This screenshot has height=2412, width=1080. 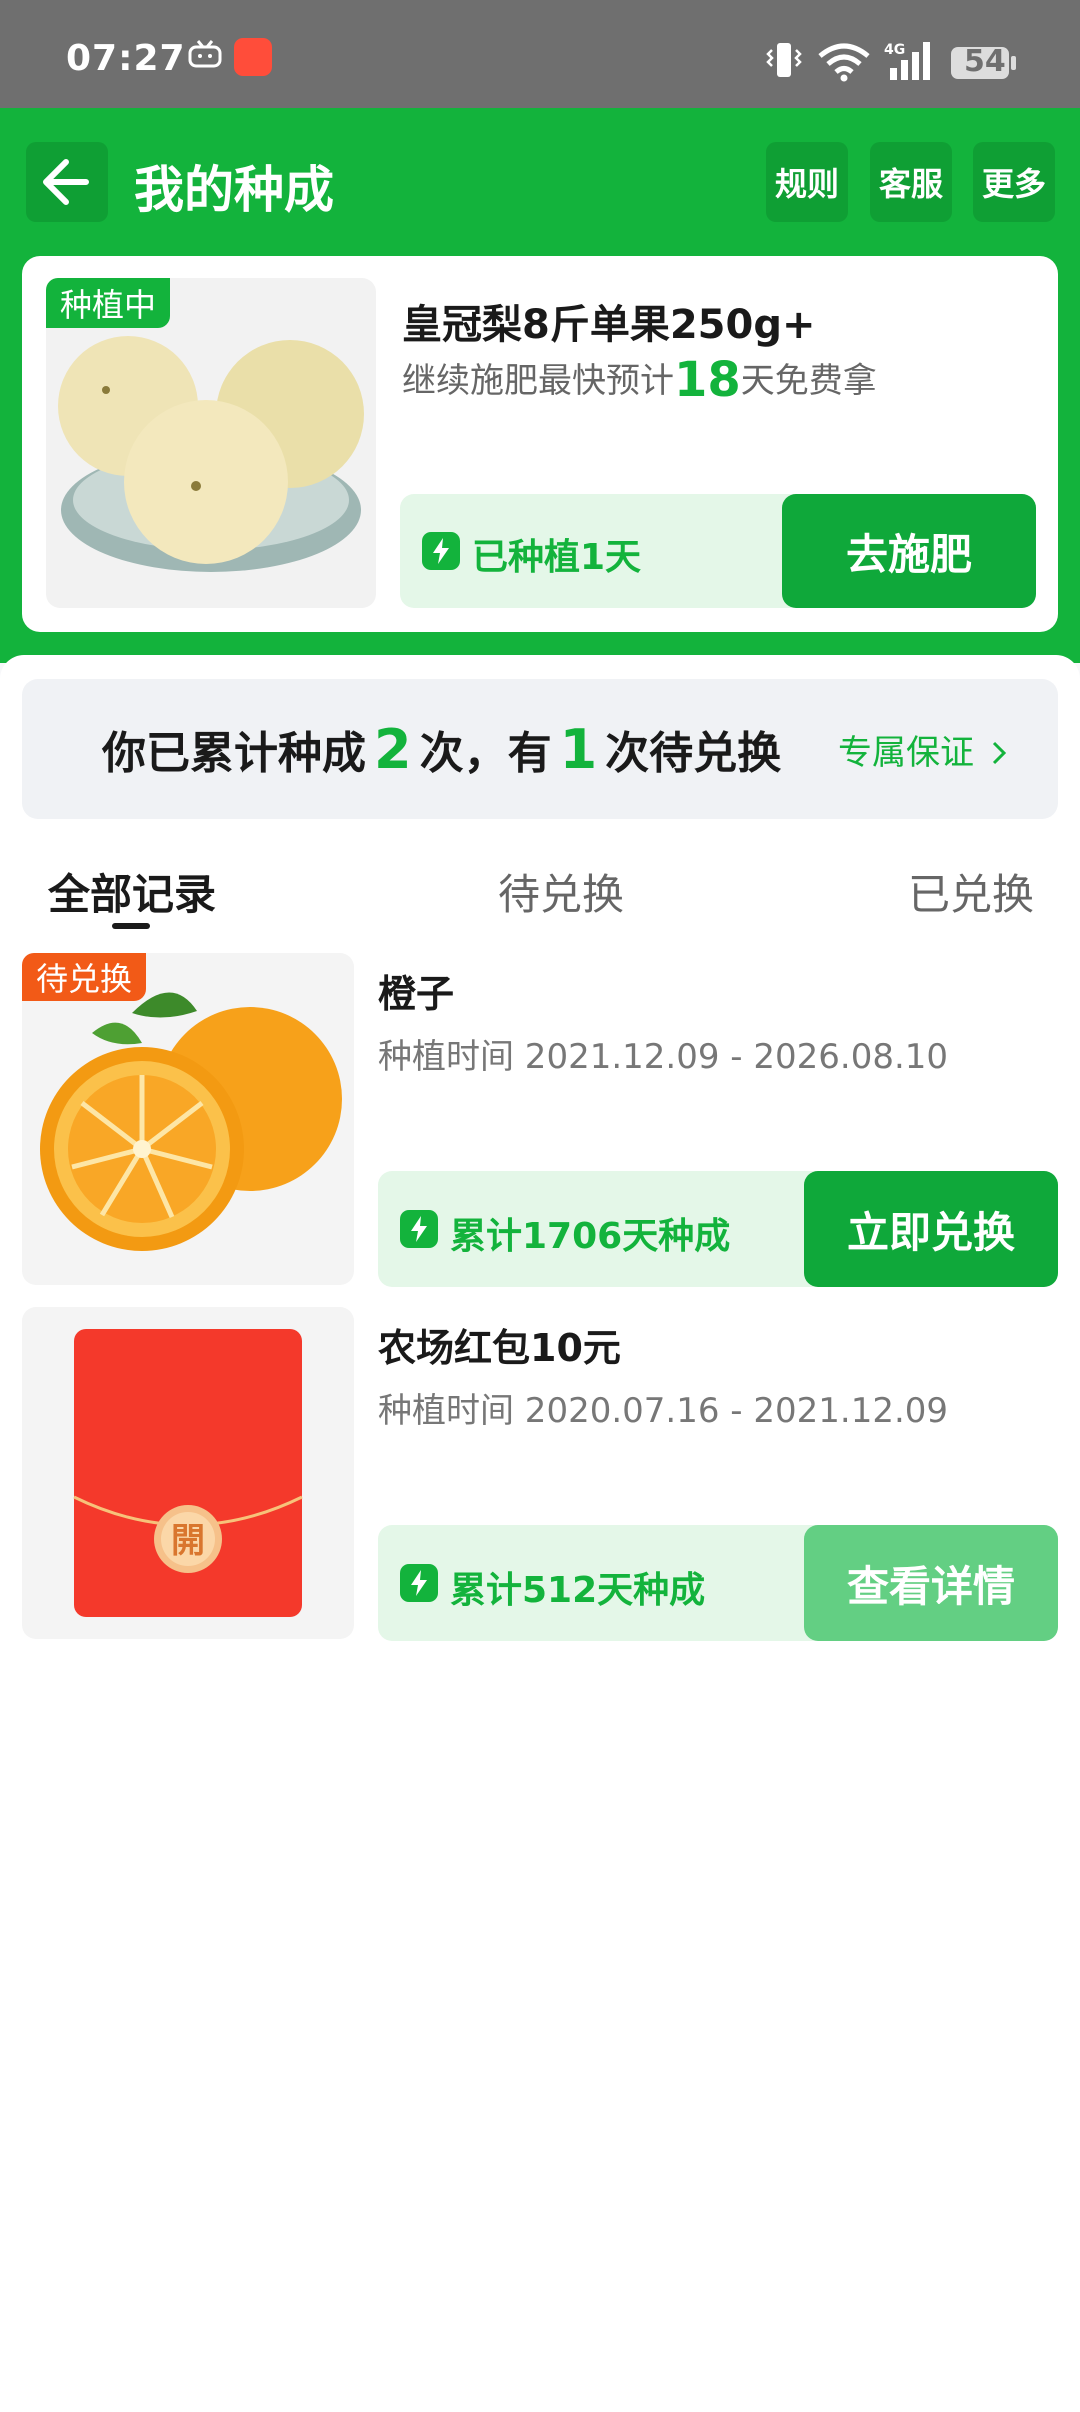 I want to click on record-progress: 累计1706天种成 立即兑换, so click(x=718, y=1229).